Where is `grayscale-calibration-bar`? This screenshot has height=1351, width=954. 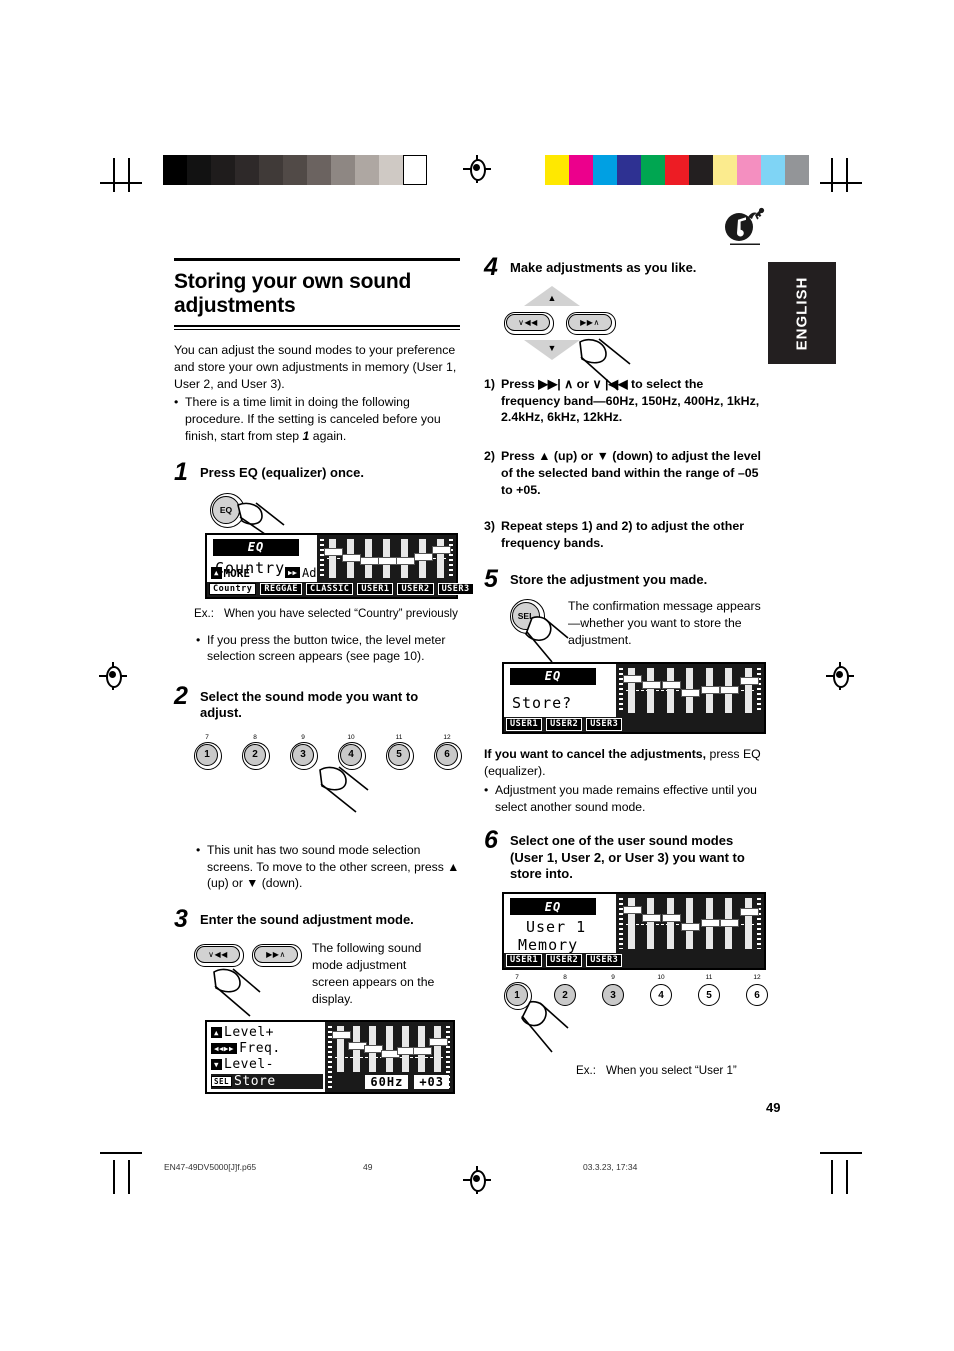 grayscale-calibration-bar is located at coordinates (295, 170).